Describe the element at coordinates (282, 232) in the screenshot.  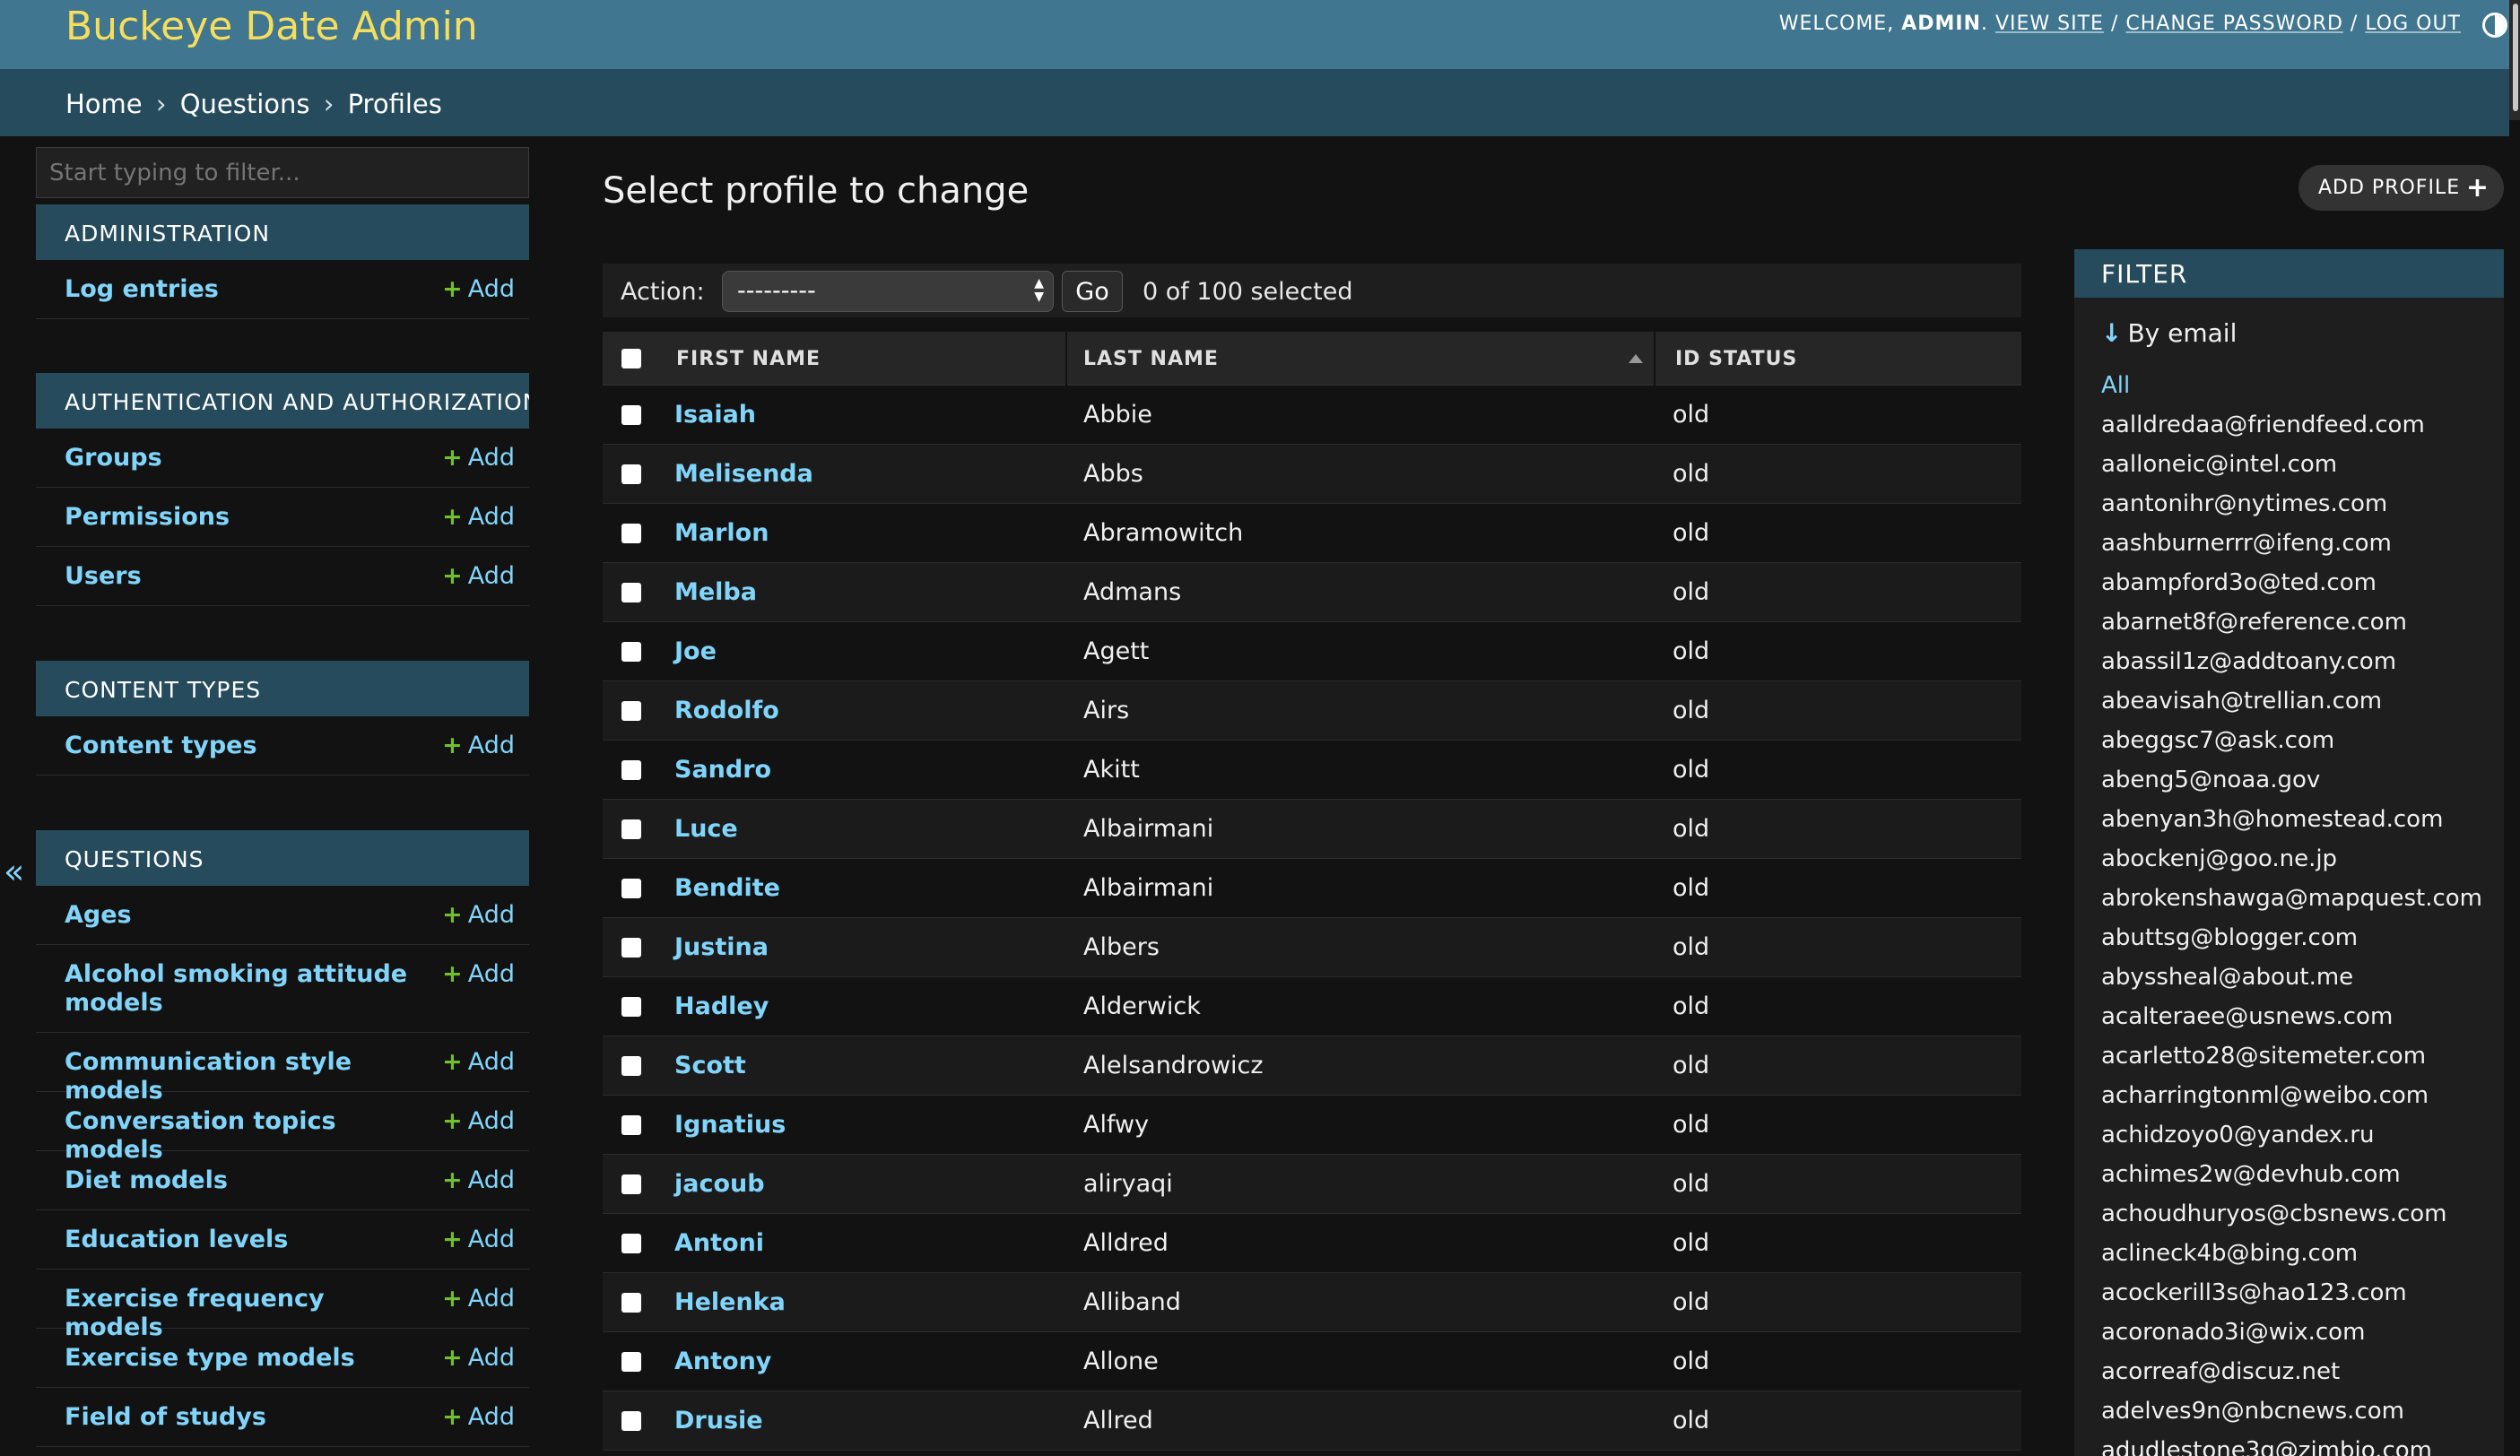
I see `module-caption: ADMINISTRATION` at that location.